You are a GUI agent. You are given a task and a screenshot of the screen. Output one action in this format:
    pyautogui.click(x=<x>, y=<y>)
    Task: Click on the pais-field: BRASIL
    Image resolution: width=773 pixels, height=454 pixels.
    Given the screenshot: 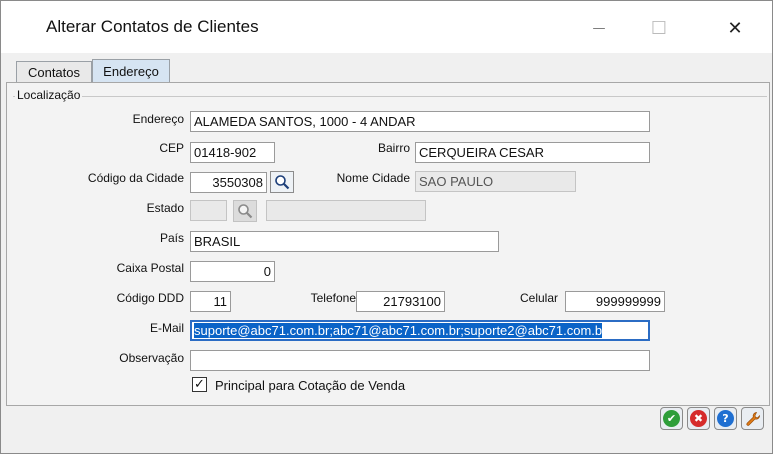 What is the action you would take?
    pyautogui.click(x=344, y=241)
    